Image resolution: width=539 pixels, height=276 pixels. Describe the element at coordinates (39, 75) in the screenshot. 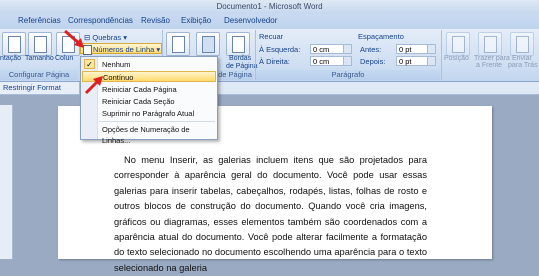

I see `group-label-page-setup: Configurar Página` at that location.